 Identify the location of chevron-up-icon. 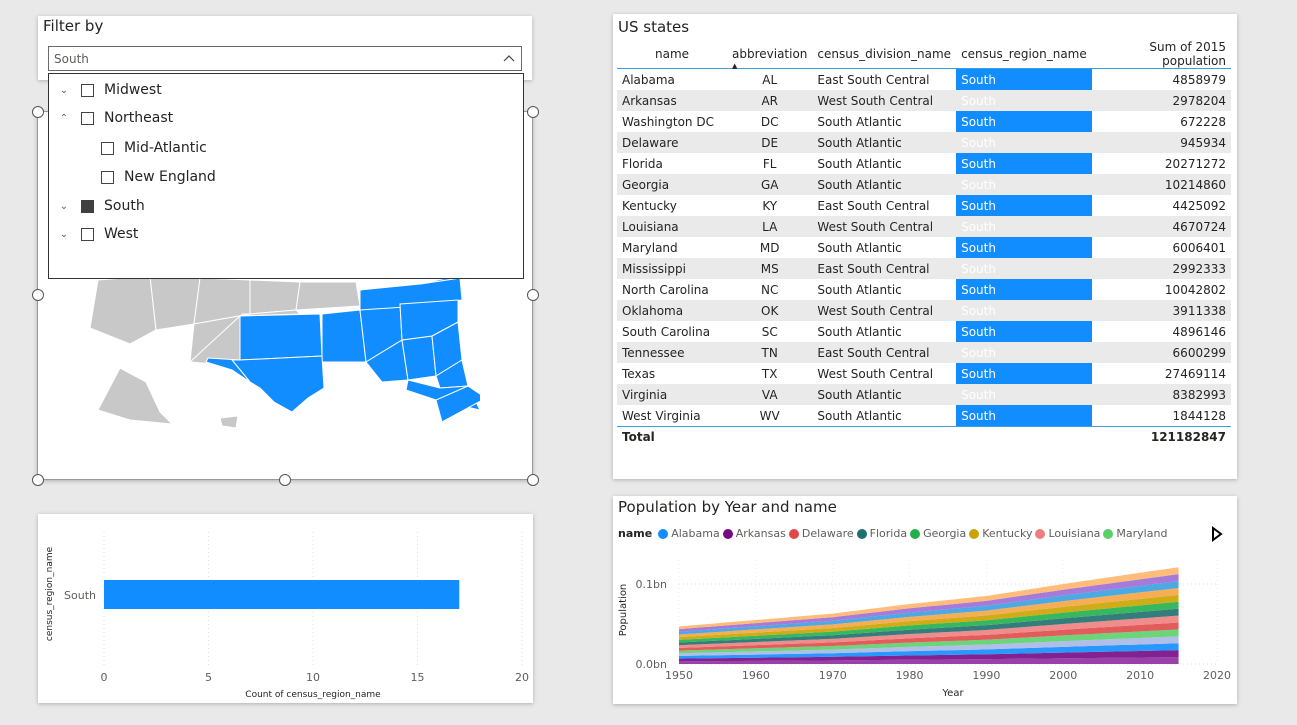
(509, 59).